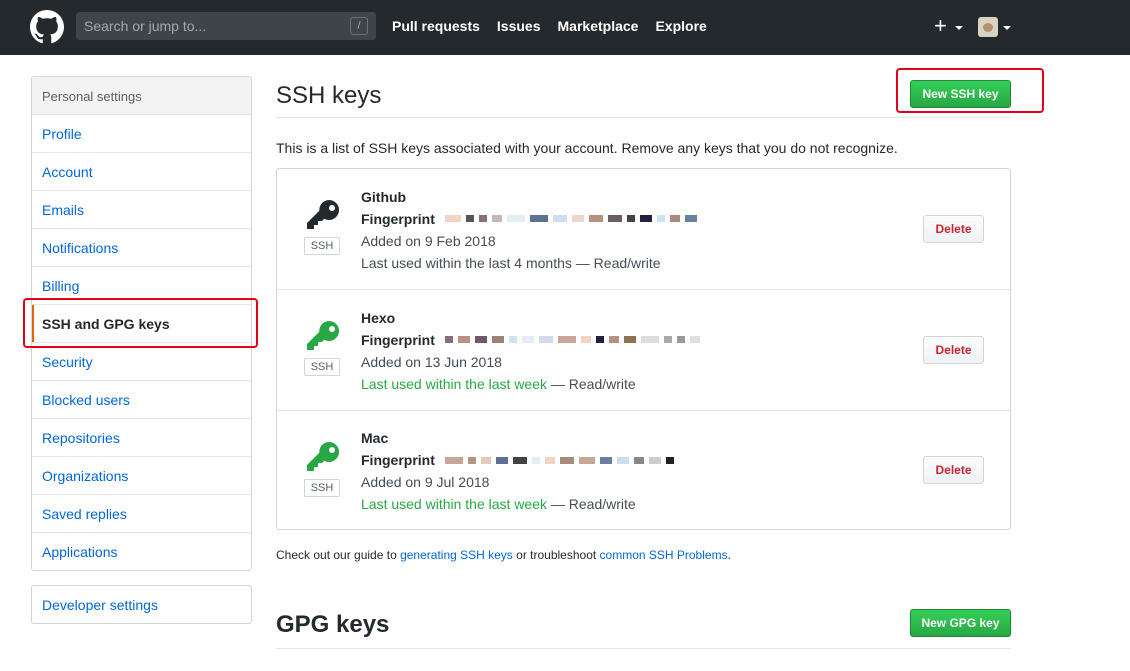 The height and width of the screenshot is (671, 1130). I want to click on sidebar-item-profile: Profile, so click(141, 134).